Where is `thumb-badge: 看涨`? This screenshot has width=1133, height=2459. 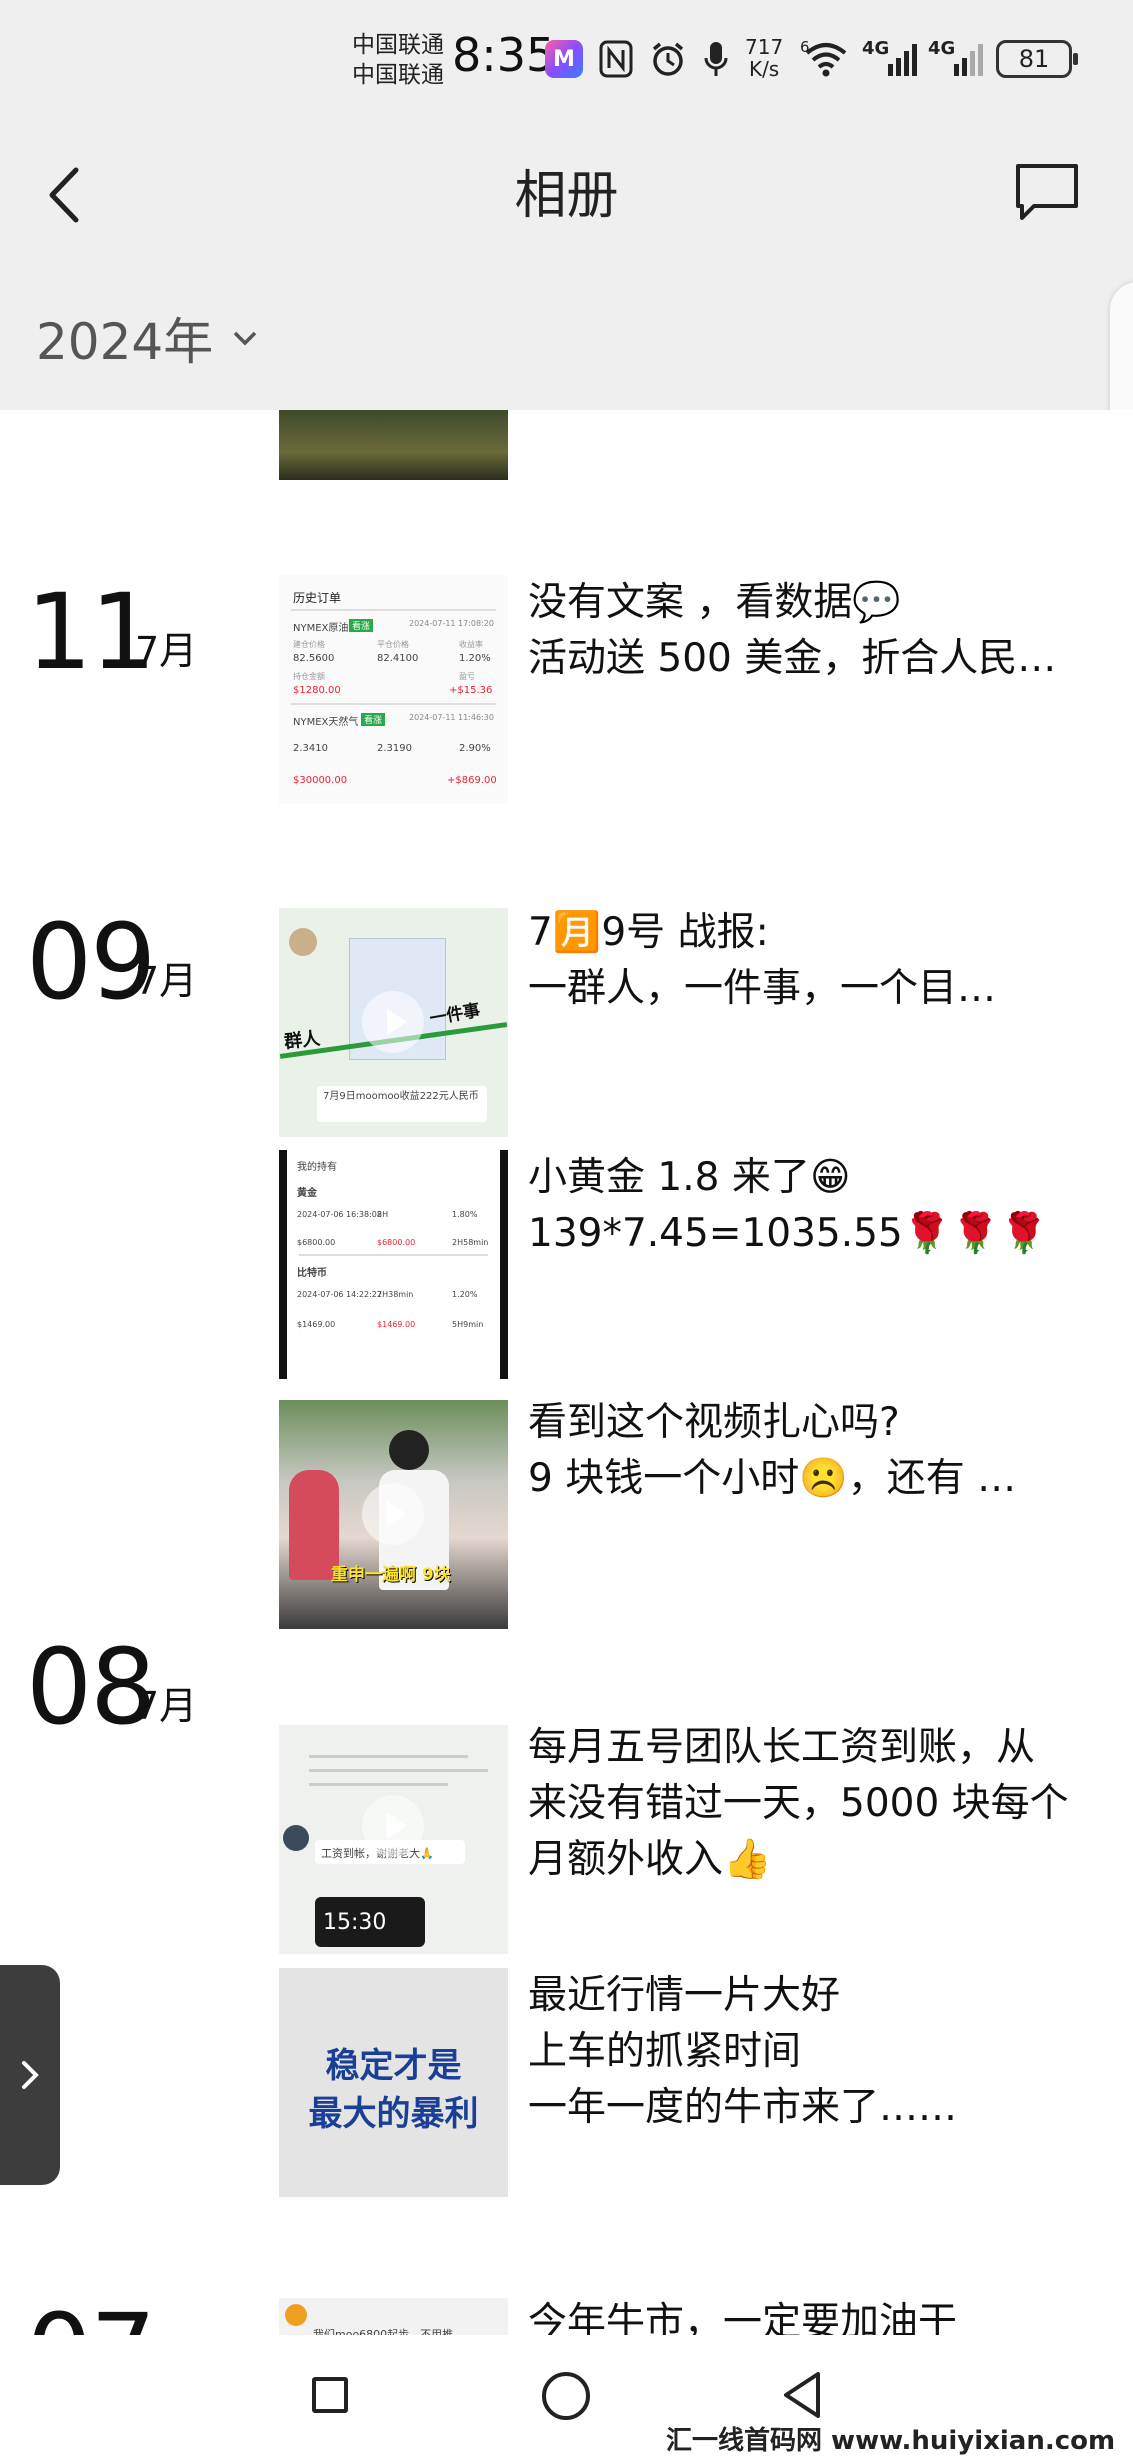
thumb-badge: 看涨 is located at coordinates (373, 719).